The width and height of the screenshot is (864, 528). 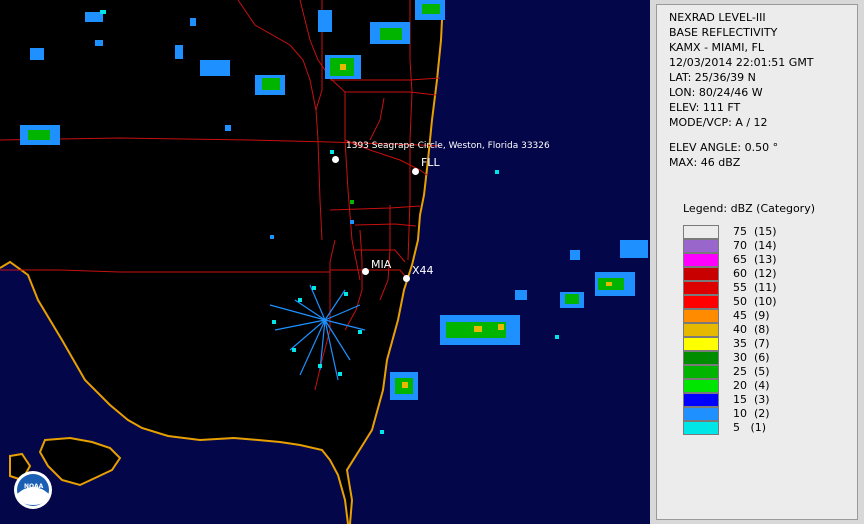 I want to click on legend-row: 60 (12), so click(x=768, y=274).